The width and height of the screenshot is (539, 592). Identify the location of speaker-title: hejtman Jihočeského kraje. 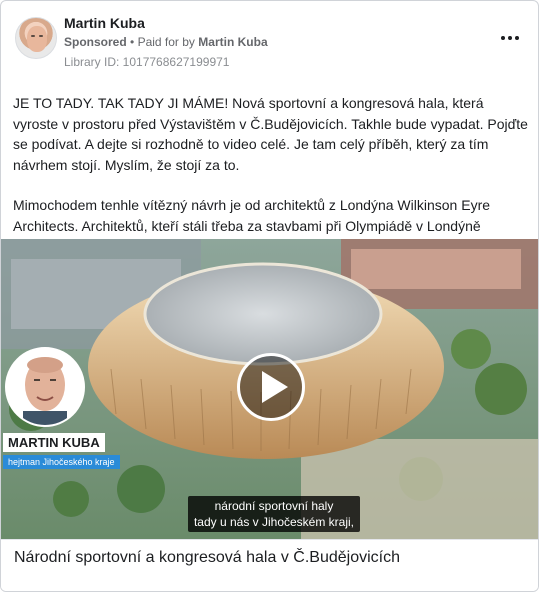
(61, 462).